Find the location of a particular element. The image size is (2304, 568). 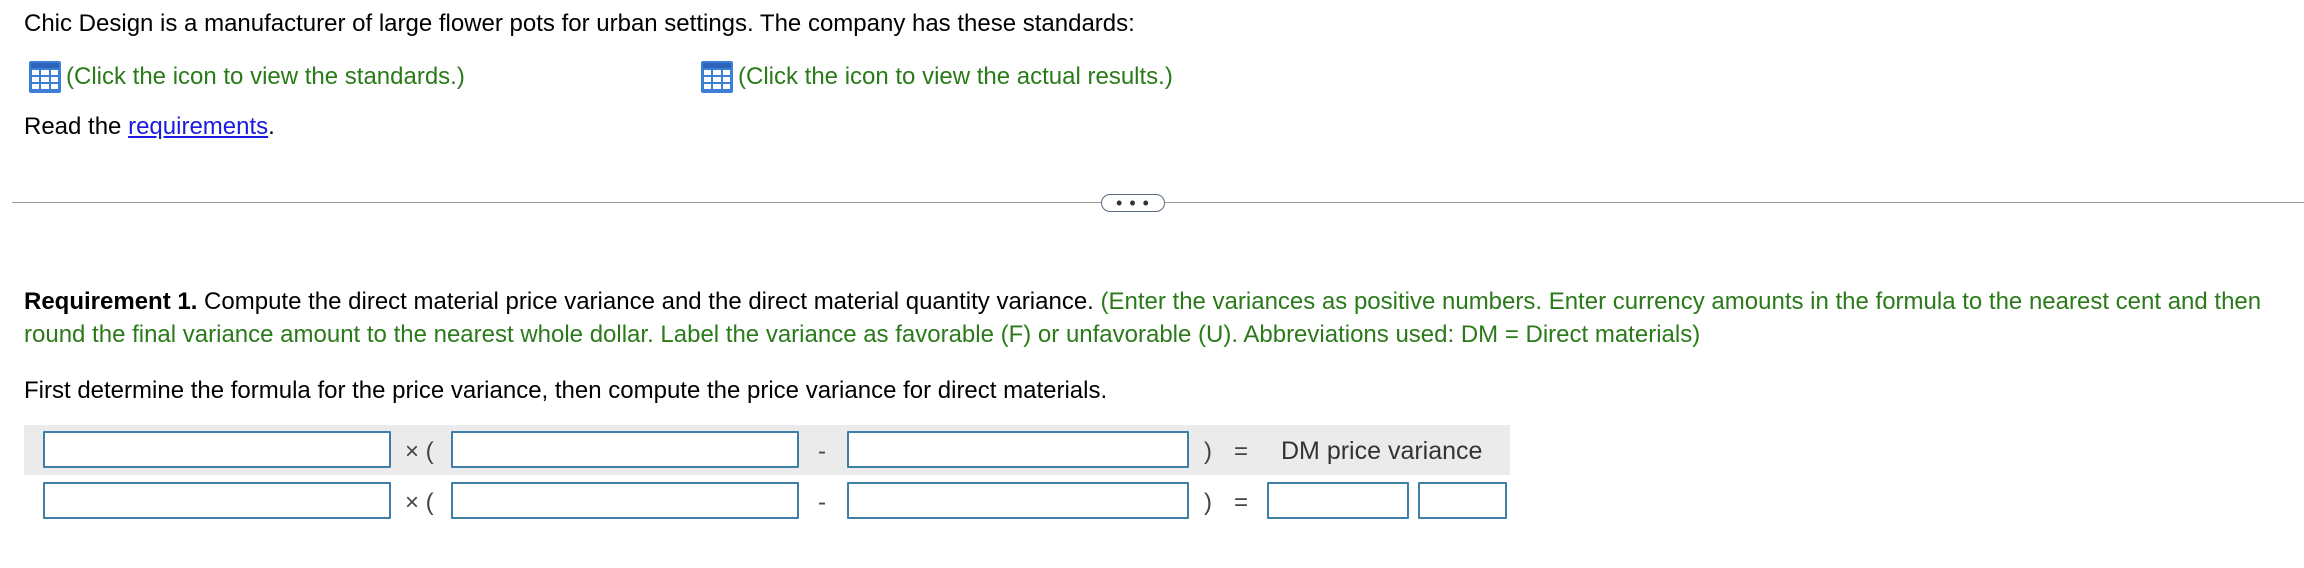

dm-price-variance-label: DM price variance is located at coordinates (1382, 451).